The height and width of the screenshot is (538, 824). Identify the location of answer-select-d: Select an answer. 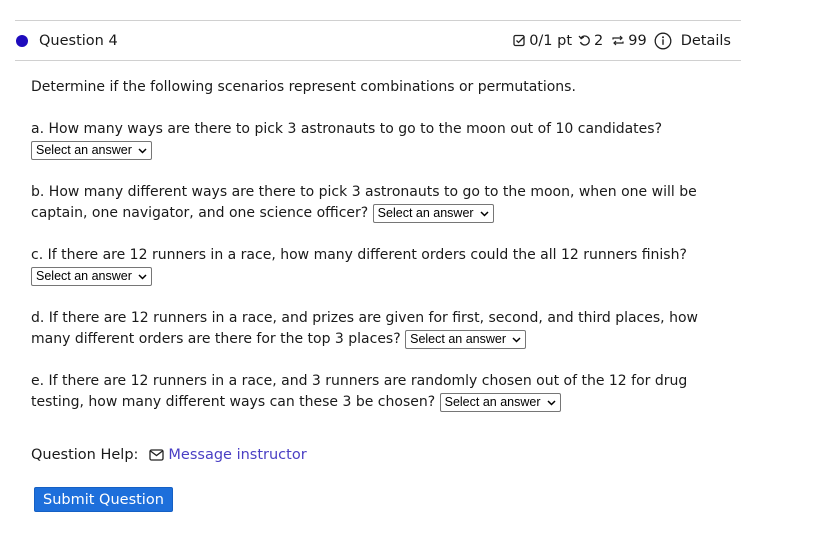
(465, 339).